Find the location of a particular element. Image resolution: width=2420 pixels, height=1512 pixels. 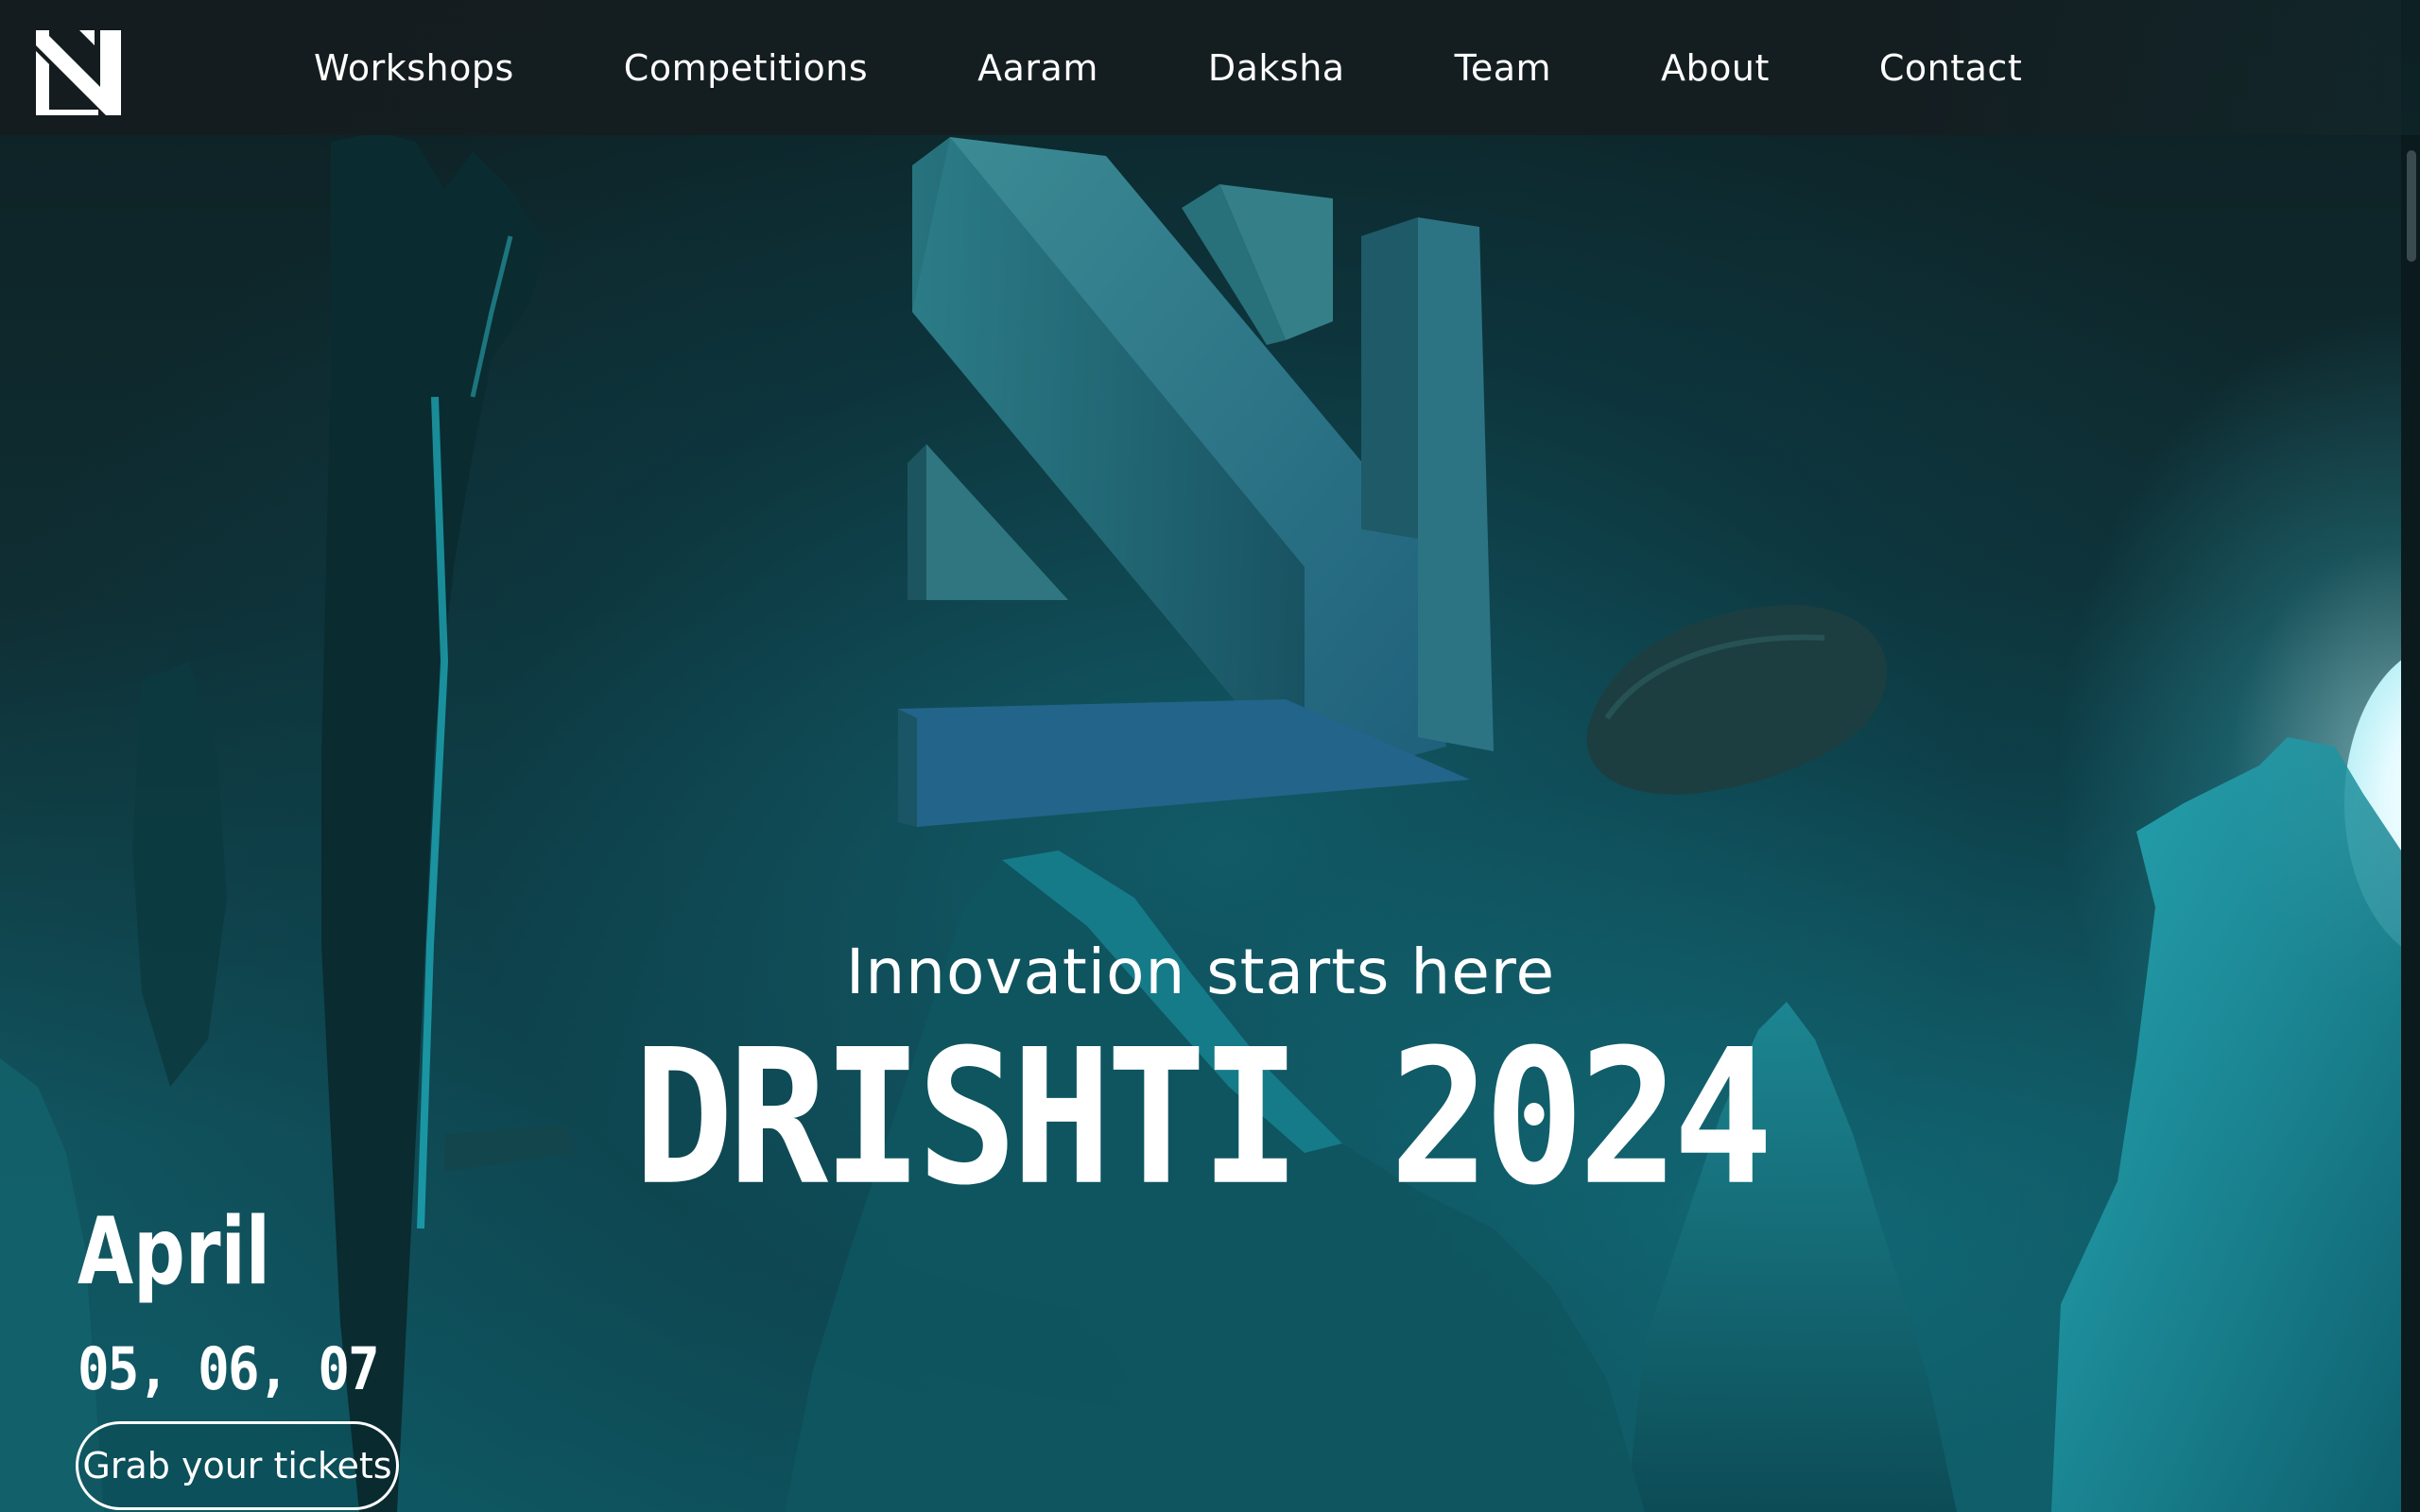

hero-3d-logo is located at coordinates (1196, 482).